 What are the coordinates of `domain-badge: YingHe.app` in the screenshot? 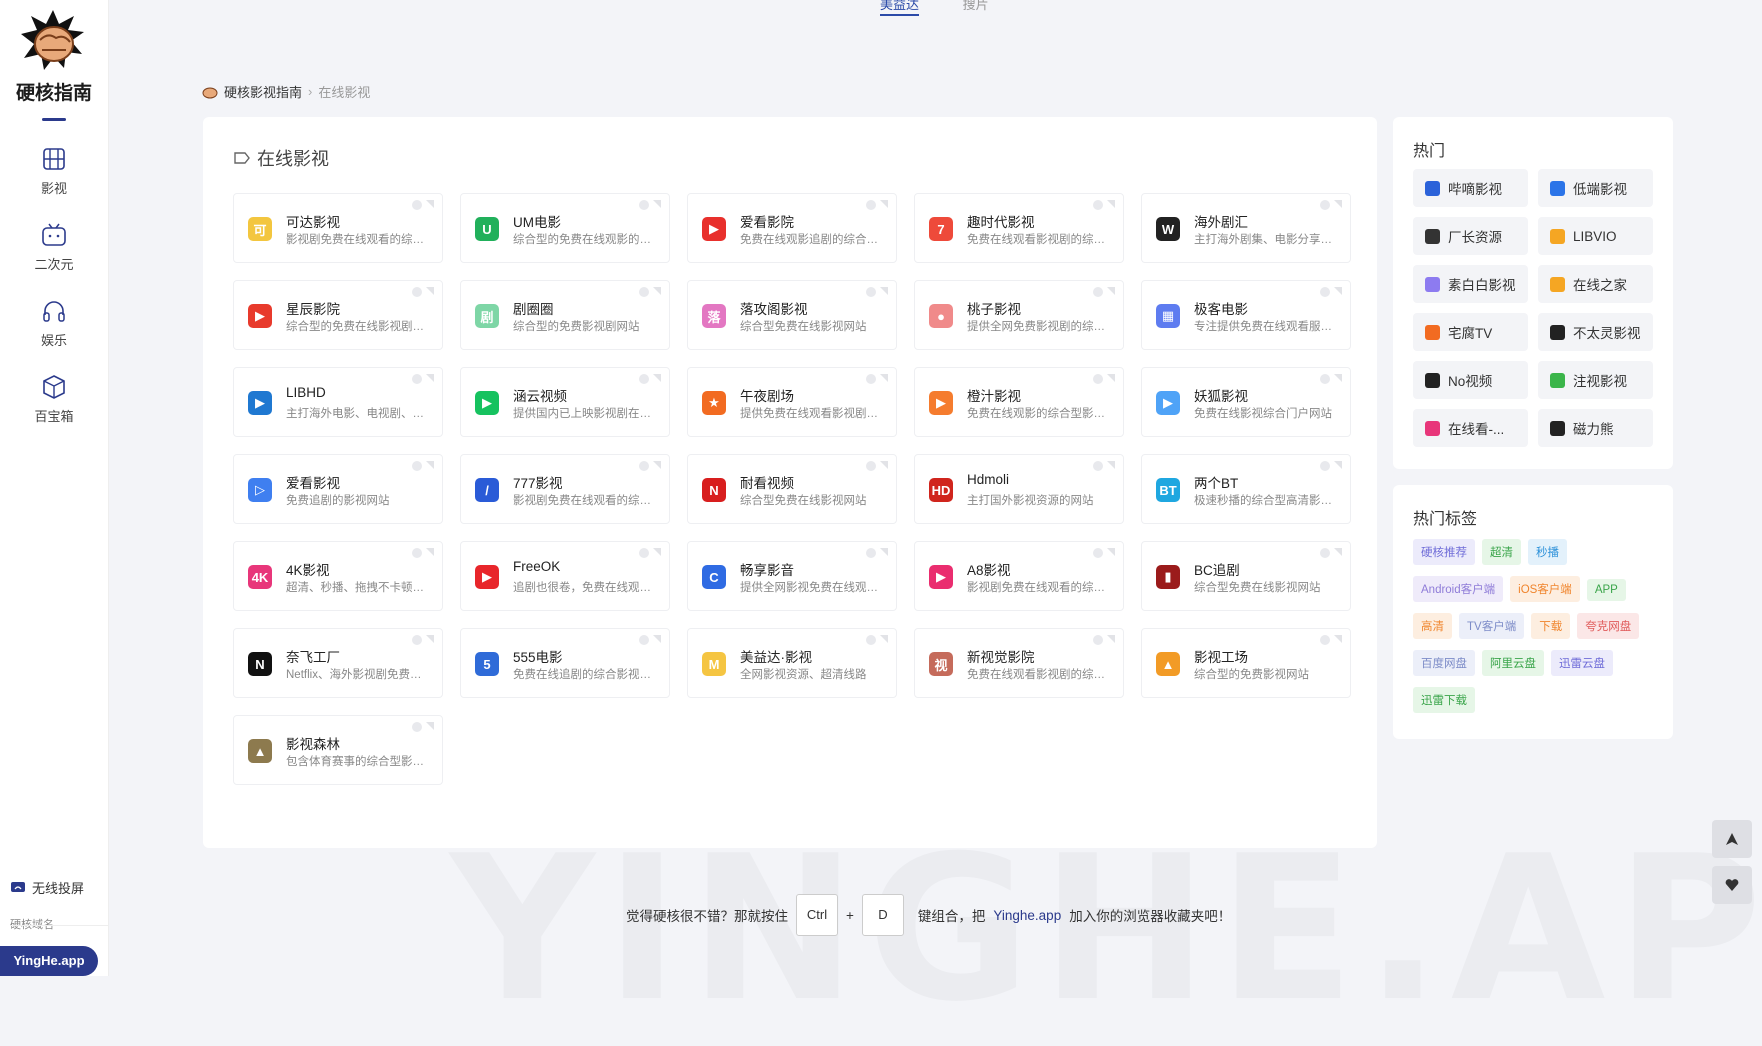 It's located at (49, 961).